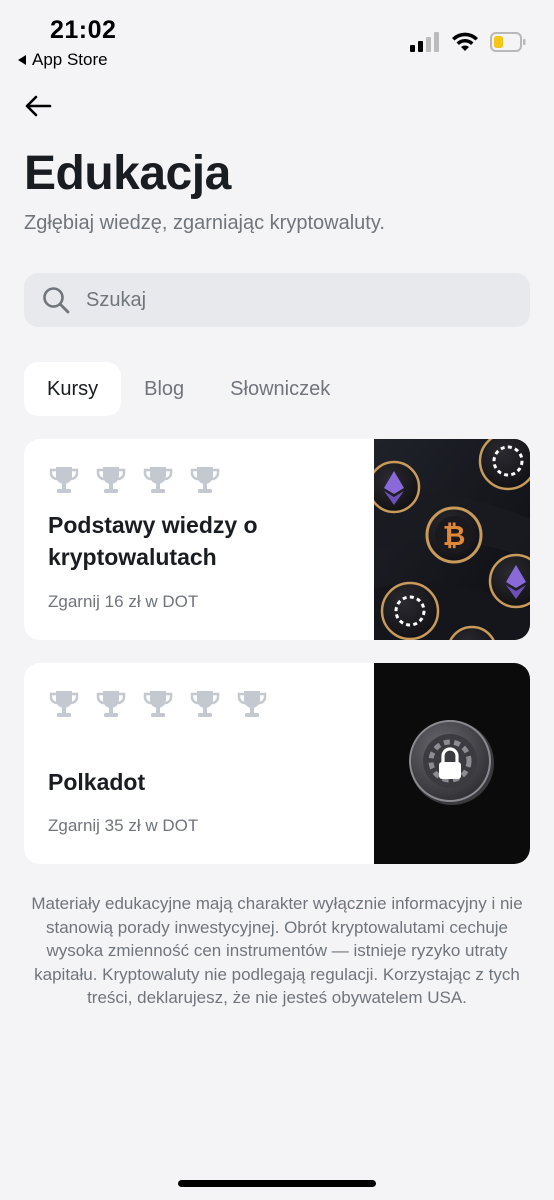 The image size is (554, 1200). Describe the element at coordinates (277, 1183) in the screenshot. I see `home-indicator` at that location.